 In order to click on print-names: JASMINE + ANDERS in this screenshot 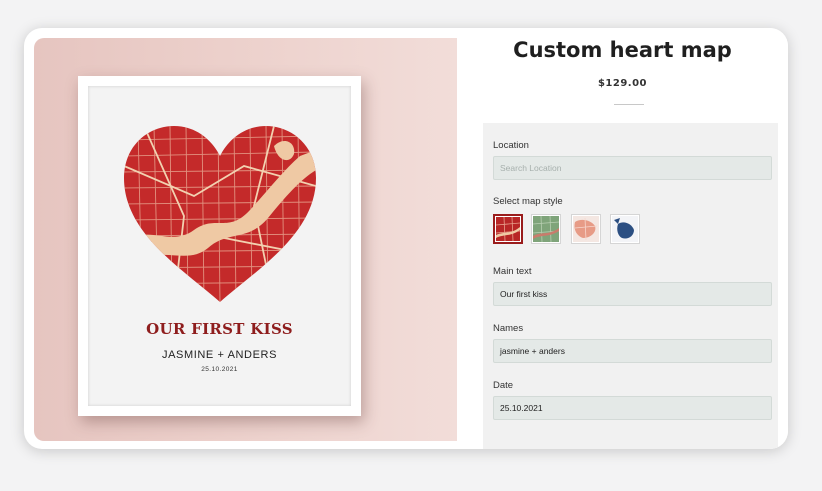, I will do `click(219, 355)`.